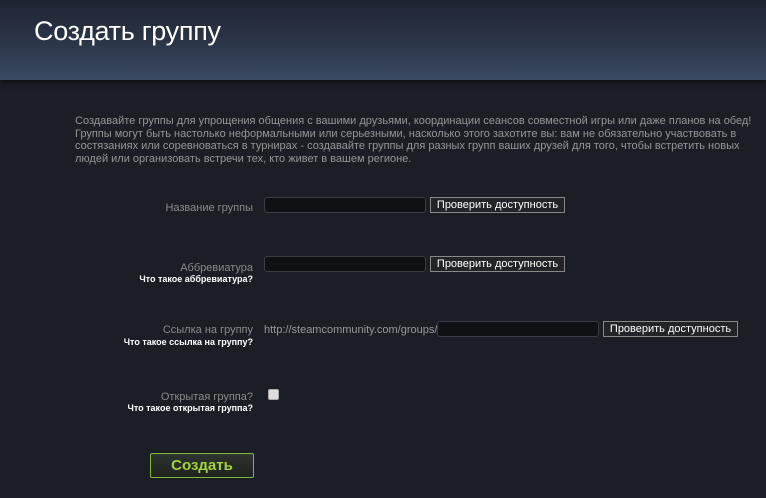  Describe the element at coordinates (497, 264) in the screenshot. I see `check-abbreviation-button: Проверить доступность` at that location.